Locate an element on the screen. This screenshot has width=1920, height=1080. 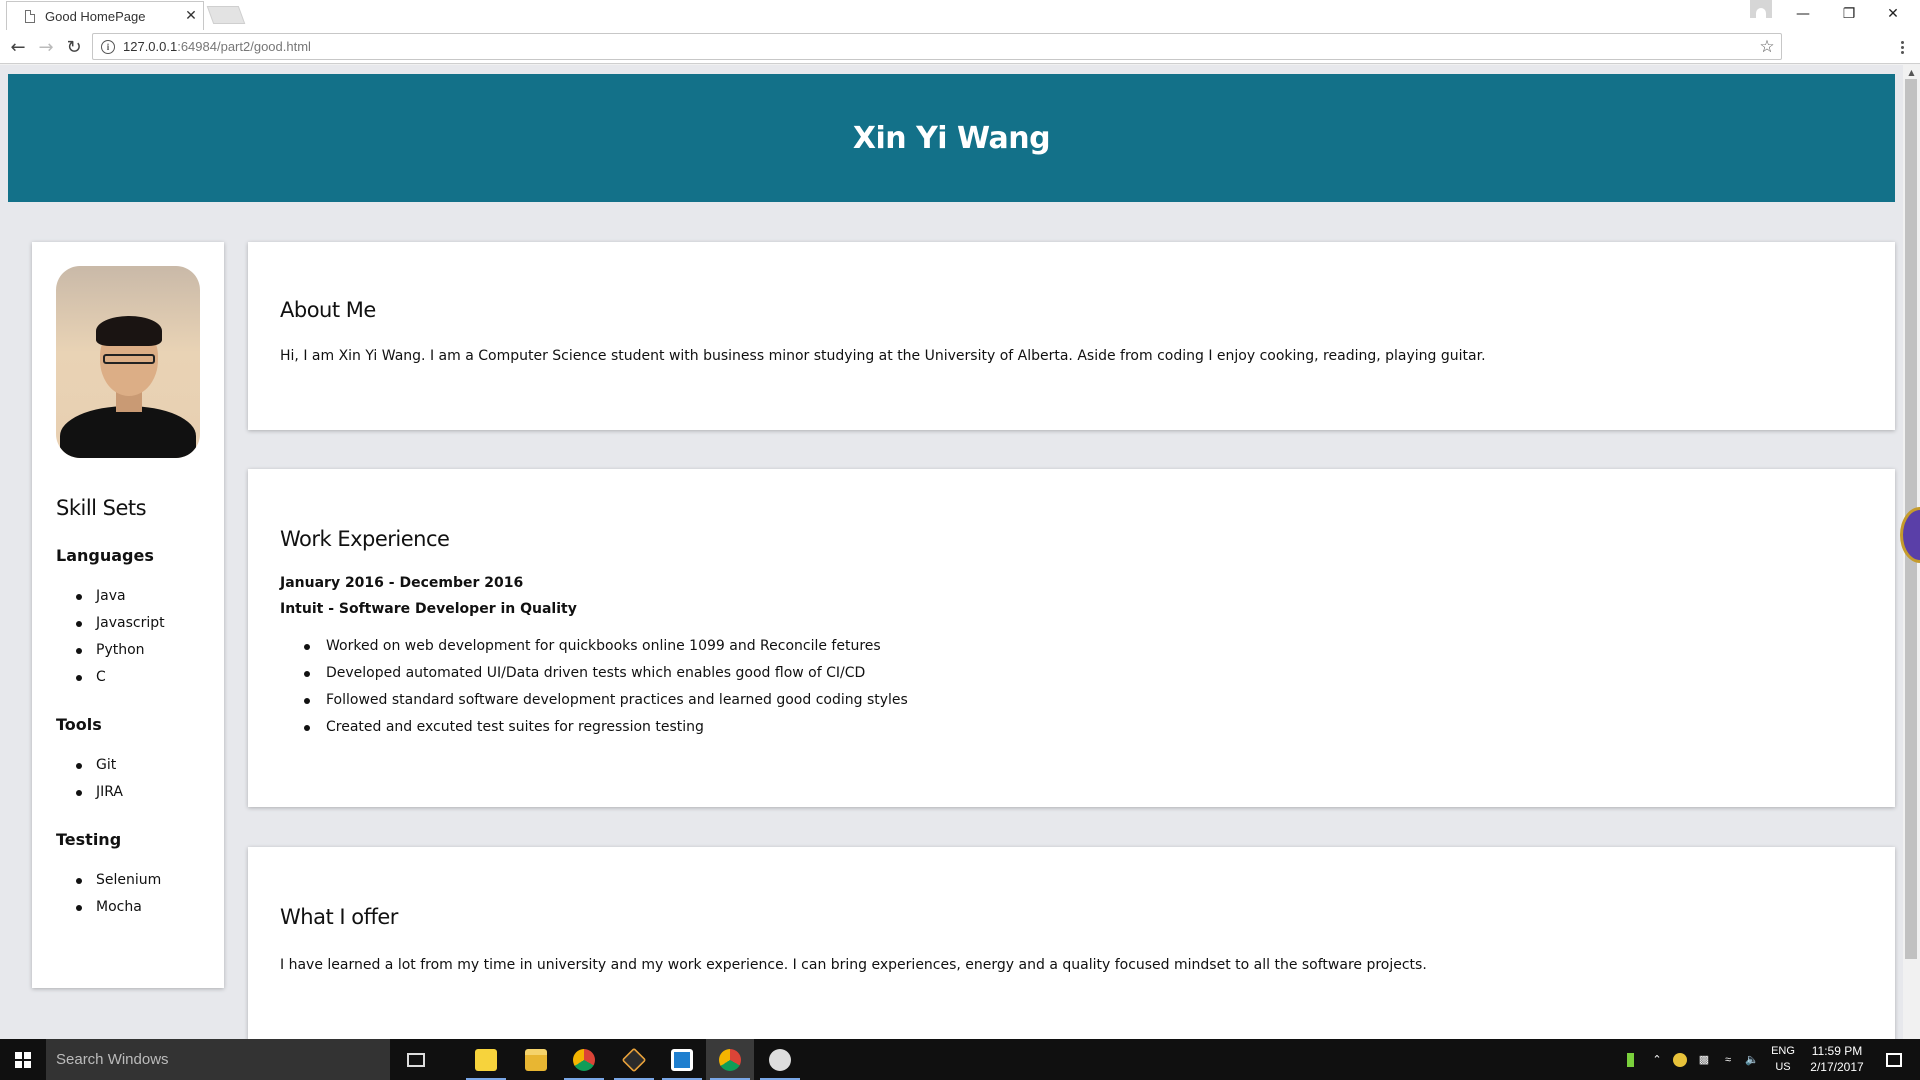
skills-list: Java Javascript Python C is located at coordinates (128, 637).